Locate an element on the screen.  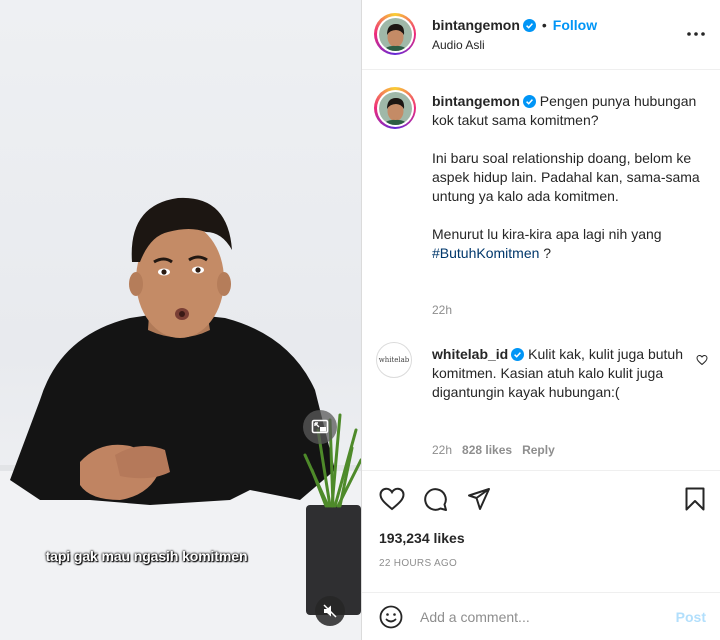
audio-label: Audio Asli is located at coordinates (458, 45).